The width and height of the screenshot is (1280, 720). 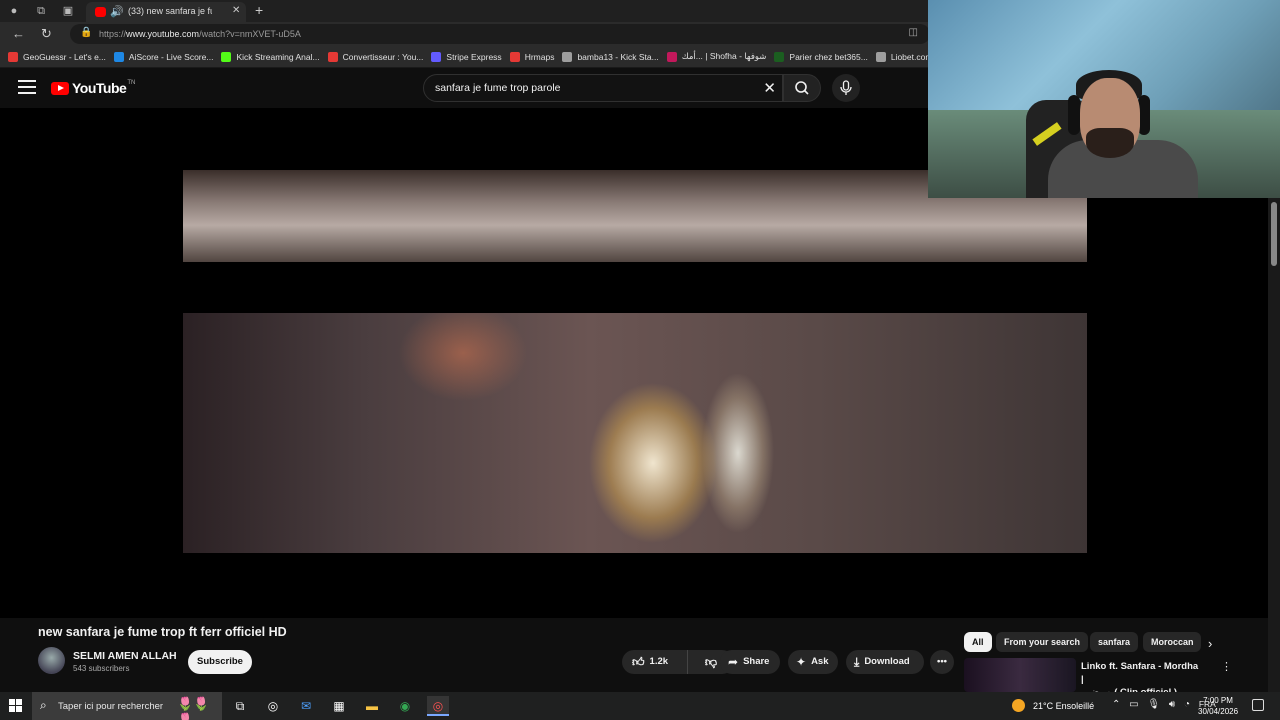 I want to click on bookmark-label: أمك... | Shofha - شوفها, so click(x=724, y=56).